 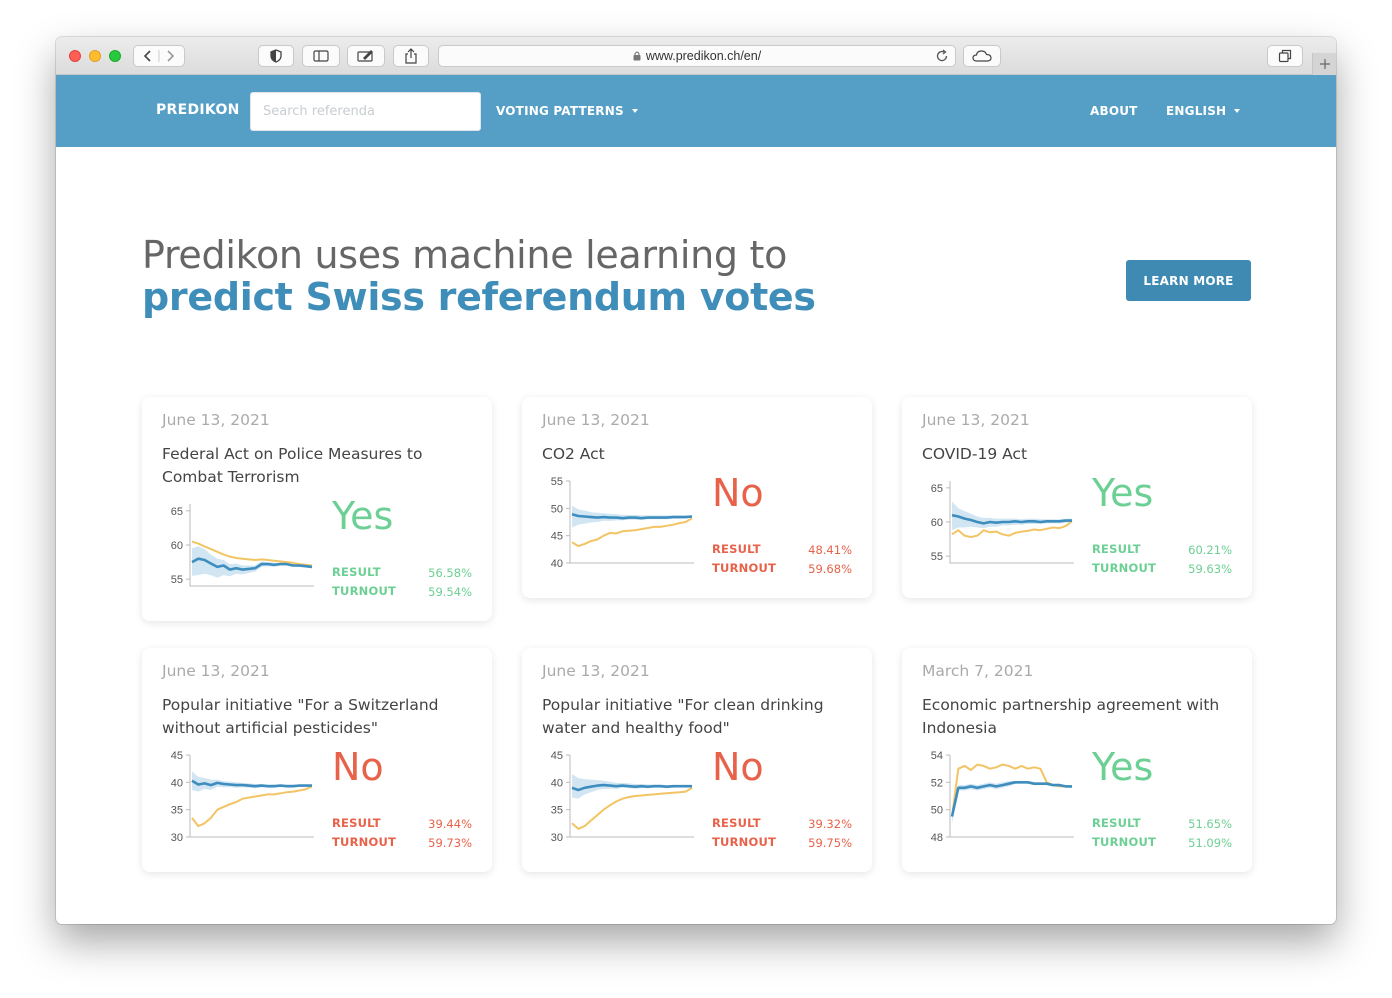 I want to click on forecast-chart: 48 50 52 54, so click(x=1002, y=797).